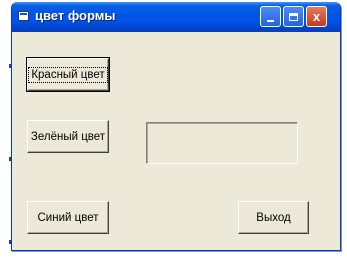 Image resolution: width=347 pixels, height=261 pixels. I want to click on blue-color-button: Синий цвет, so click(68, 217).